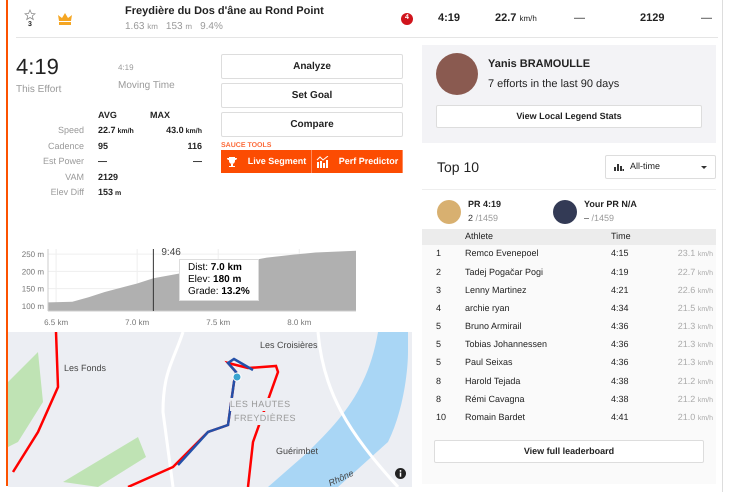  Describe the element at coordinates (484, 218) in the screenshot. I see `pr-rank: 2 /1459` at that location.